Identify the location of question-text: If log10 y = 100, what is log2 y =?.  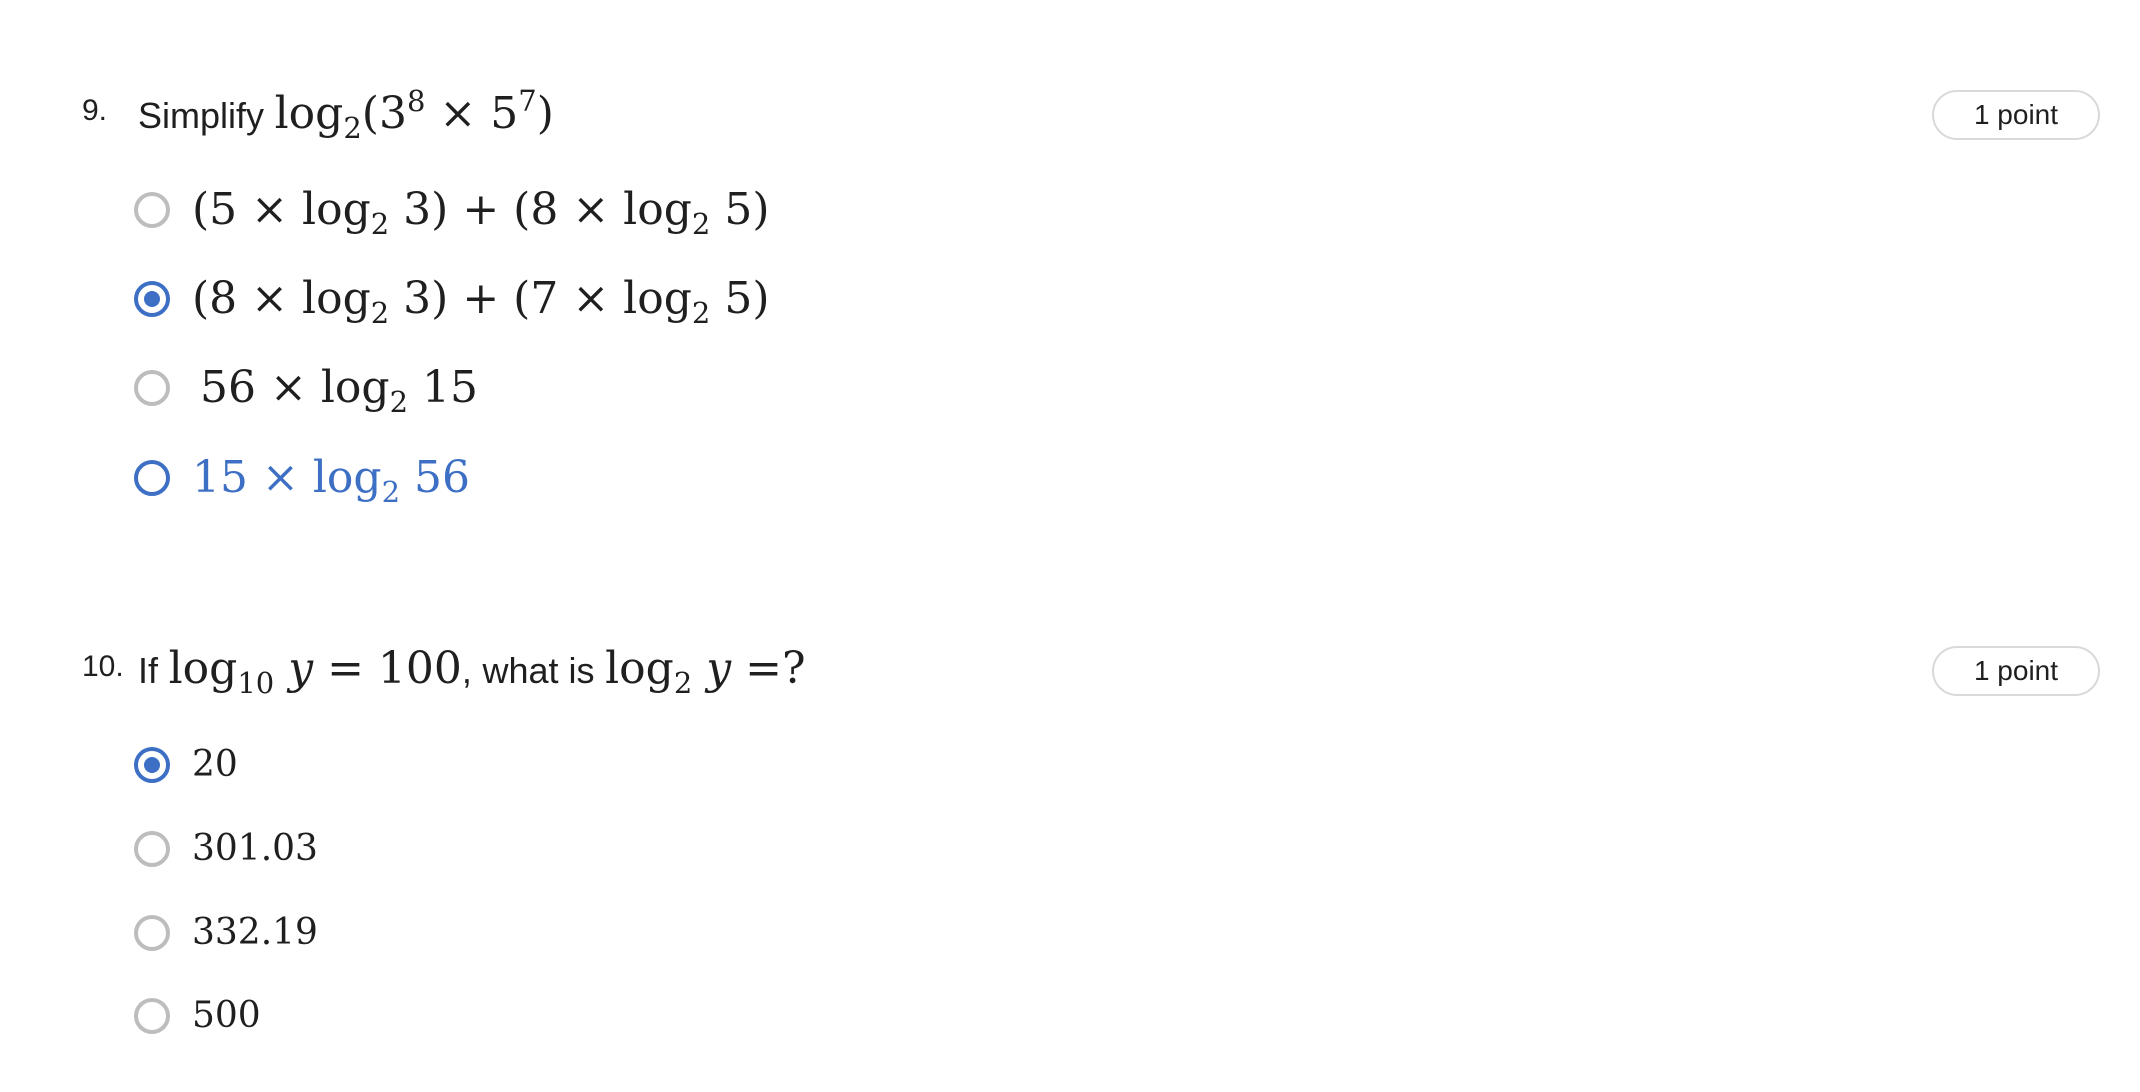
(472, 671).